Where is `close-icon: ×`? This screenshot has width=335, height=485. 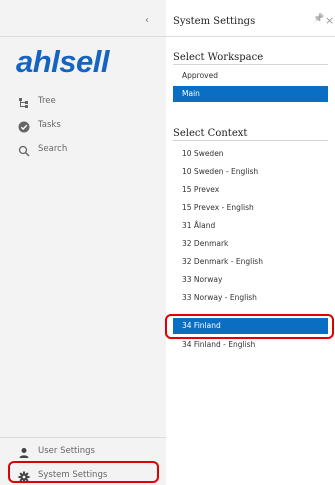
close-icon: × is located at coordinates (329, 20).